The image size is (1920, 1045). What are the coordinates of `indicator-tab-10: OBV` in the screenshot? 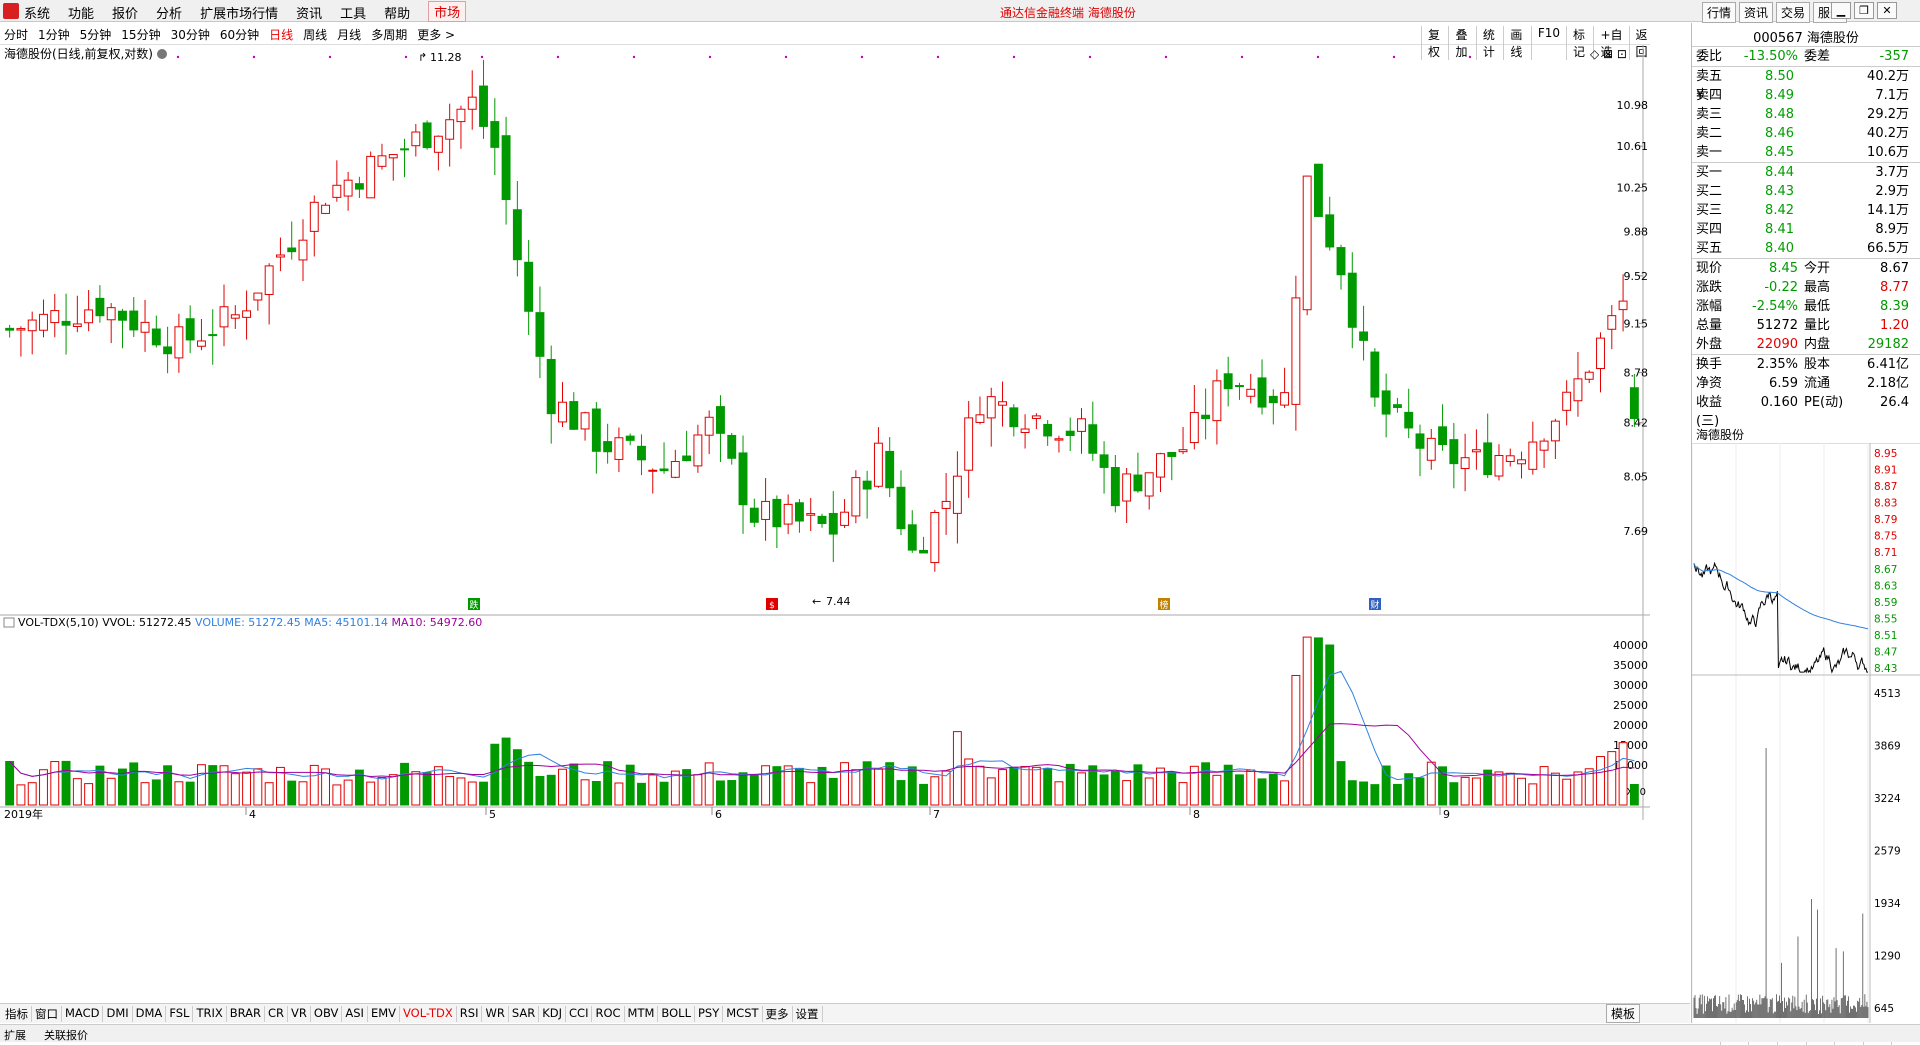 It's located at (327, 1014).